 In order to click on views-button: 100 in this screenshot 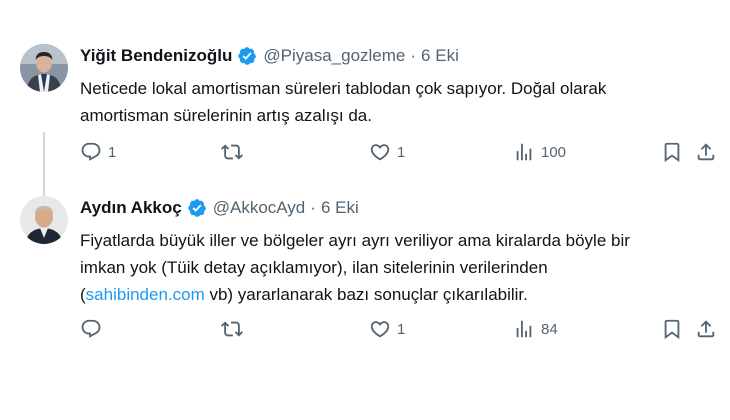, I will do `click(539, 152)`.